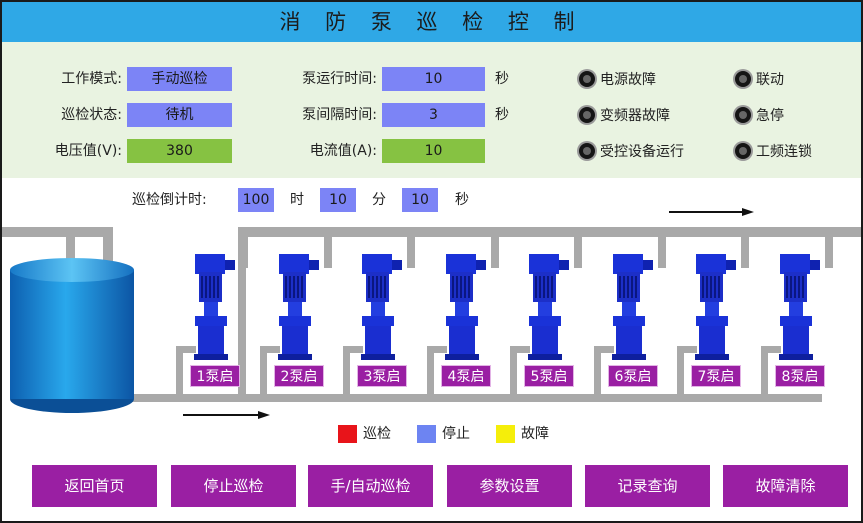 The width and height of the screenshot is (863, 523). Describe the element at coordinates (299, 376) in the screenshot. I see `pump-2-start-button: 2泵启` at that location.